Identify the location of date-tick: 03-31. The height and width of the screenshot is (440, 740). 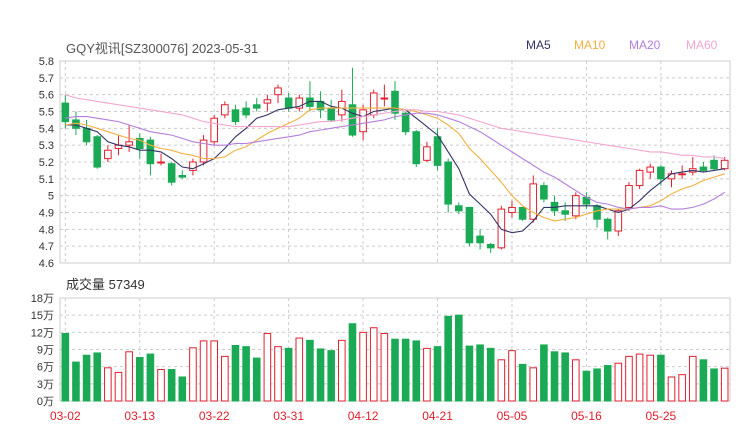
(288, 416).